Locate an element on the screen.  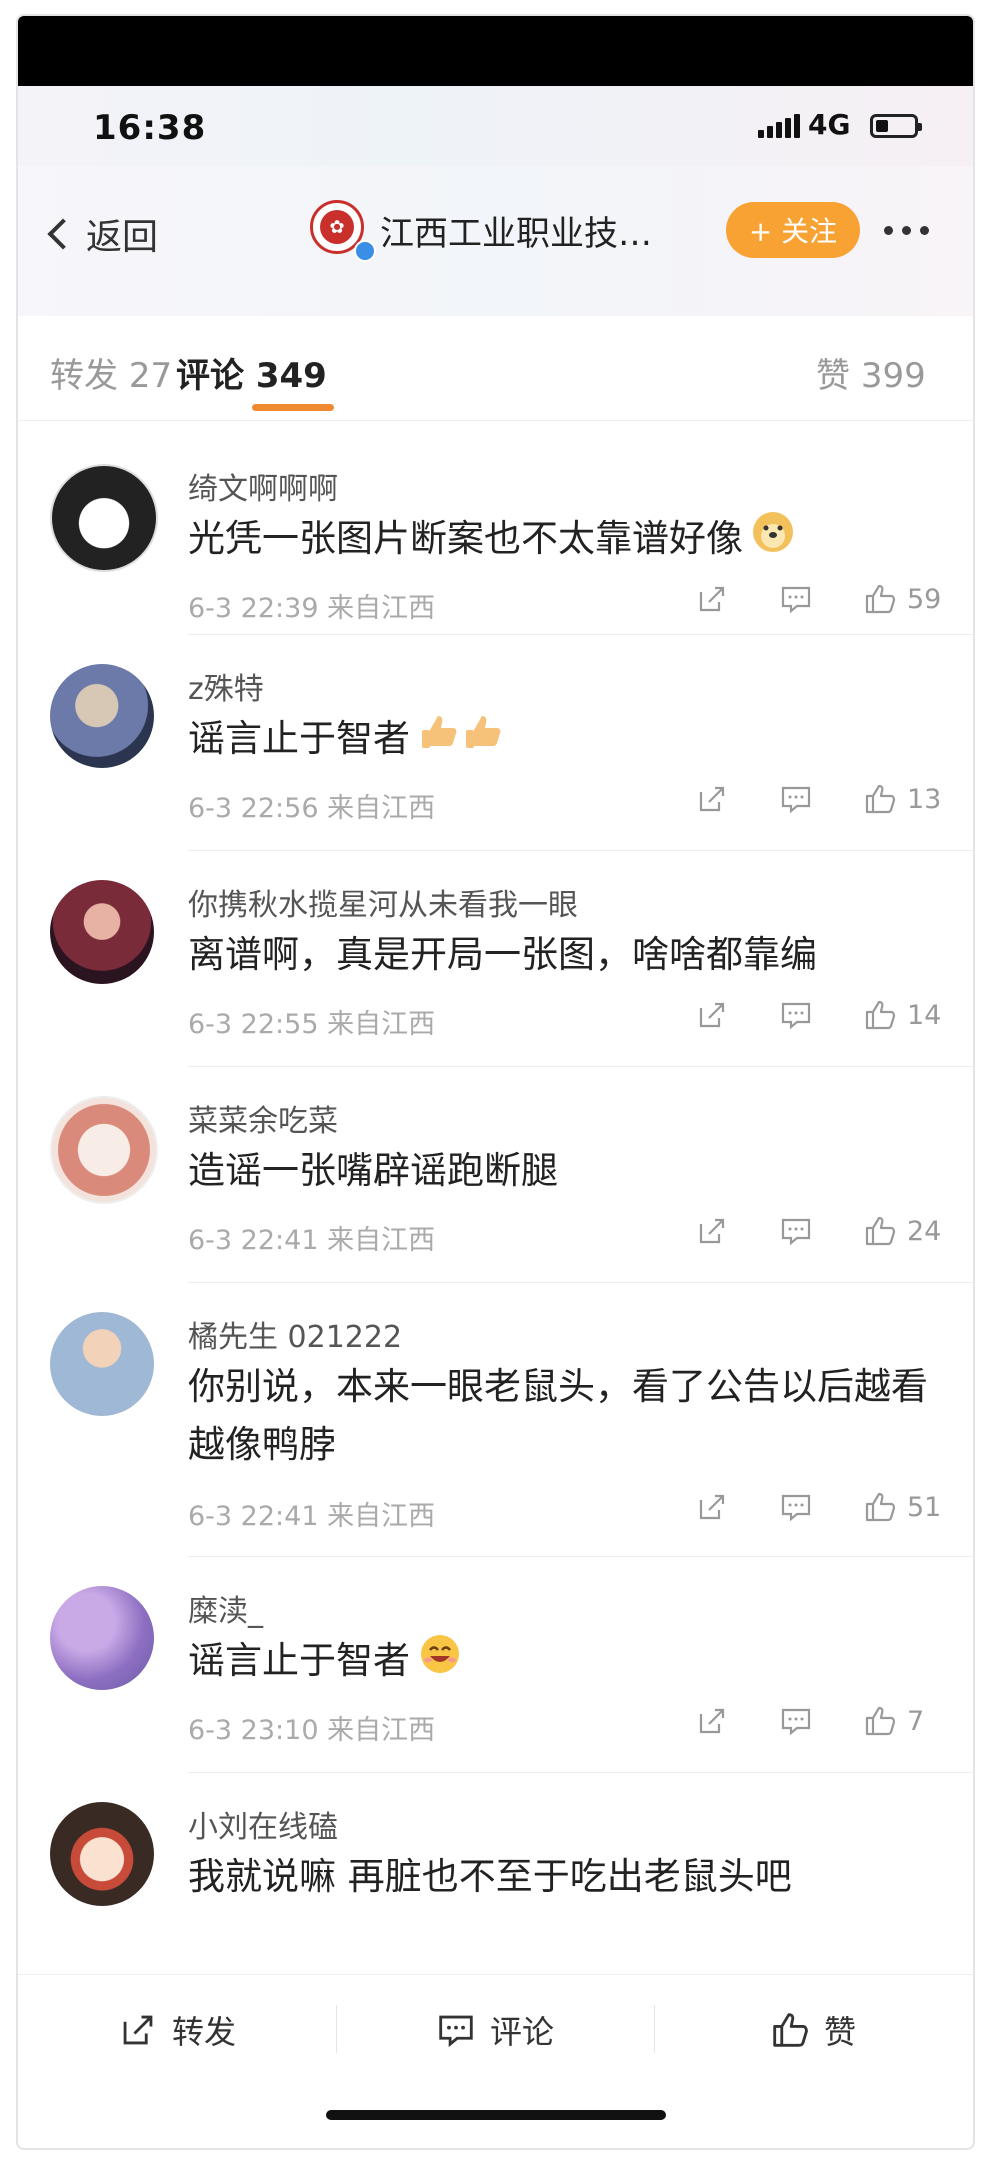
tab-comments-count: 349 is located at coordinates (291, 376).